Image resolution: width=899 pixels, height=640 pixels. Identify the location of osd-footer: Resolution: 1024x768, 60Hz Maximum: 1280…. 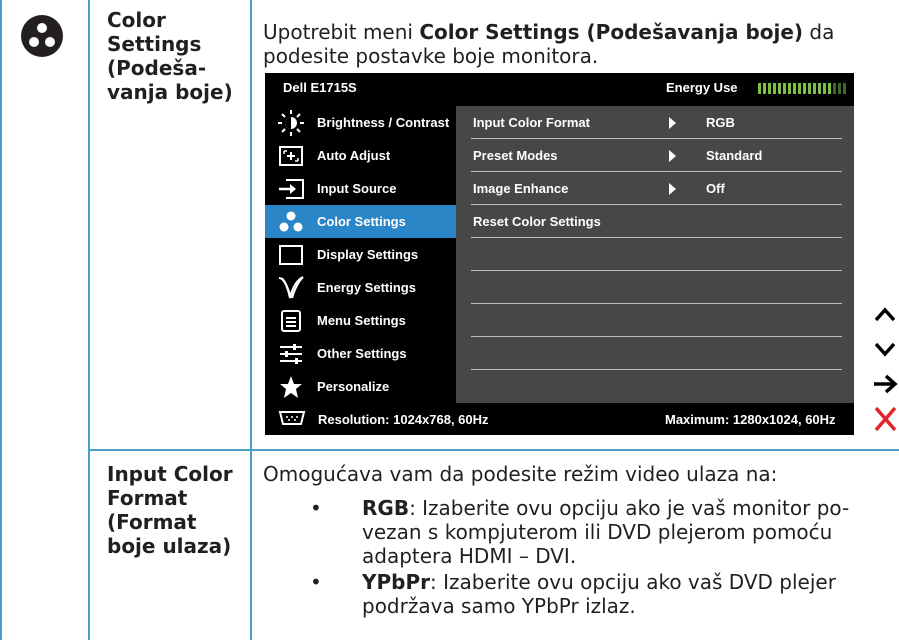
(559, 419).